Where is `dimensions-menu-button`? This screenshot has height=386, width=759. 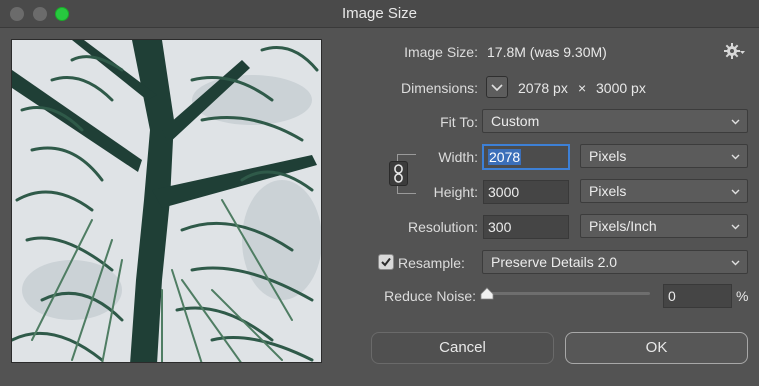
dimensions-menu-button is located at coordinates (497, 87).